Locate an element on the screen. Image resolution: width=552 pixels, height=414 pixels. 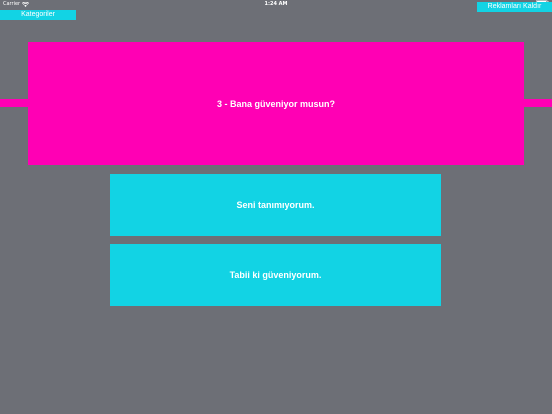
answer-label: Tabii ki güveniyorum. is located at coordinates (275, 275).